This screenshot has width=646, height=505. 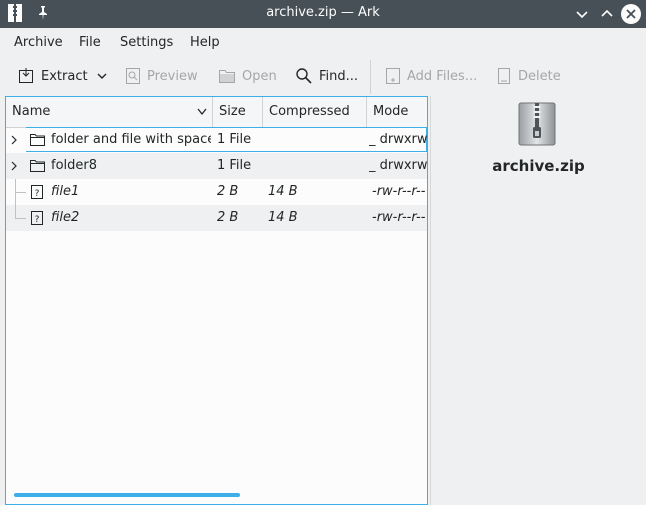 What do you see at coordinates (537, 124) in the screenshot?
I see `zip-archive-icon` at bounding box center [537, 124].